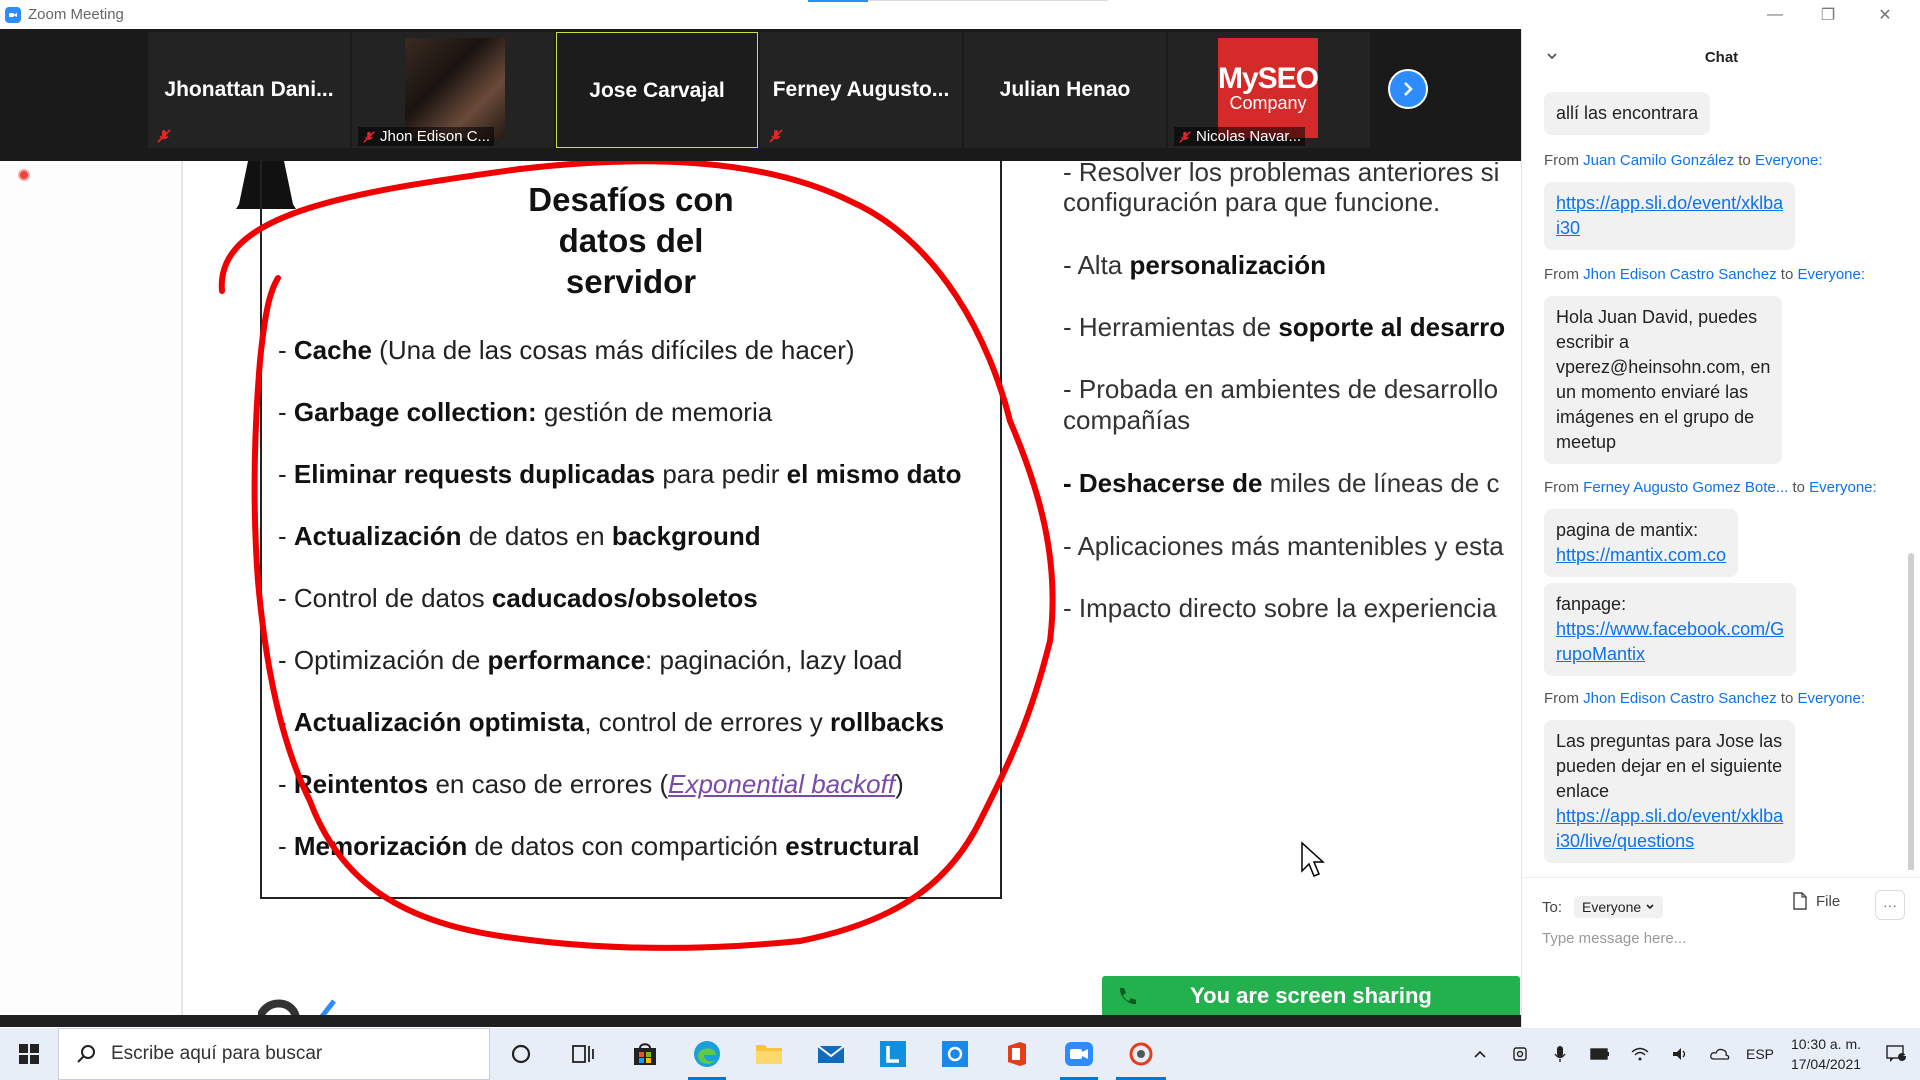 This screenshot has width=1920, height=1080. I want to click on tray-volume, so click(1680, 1054).